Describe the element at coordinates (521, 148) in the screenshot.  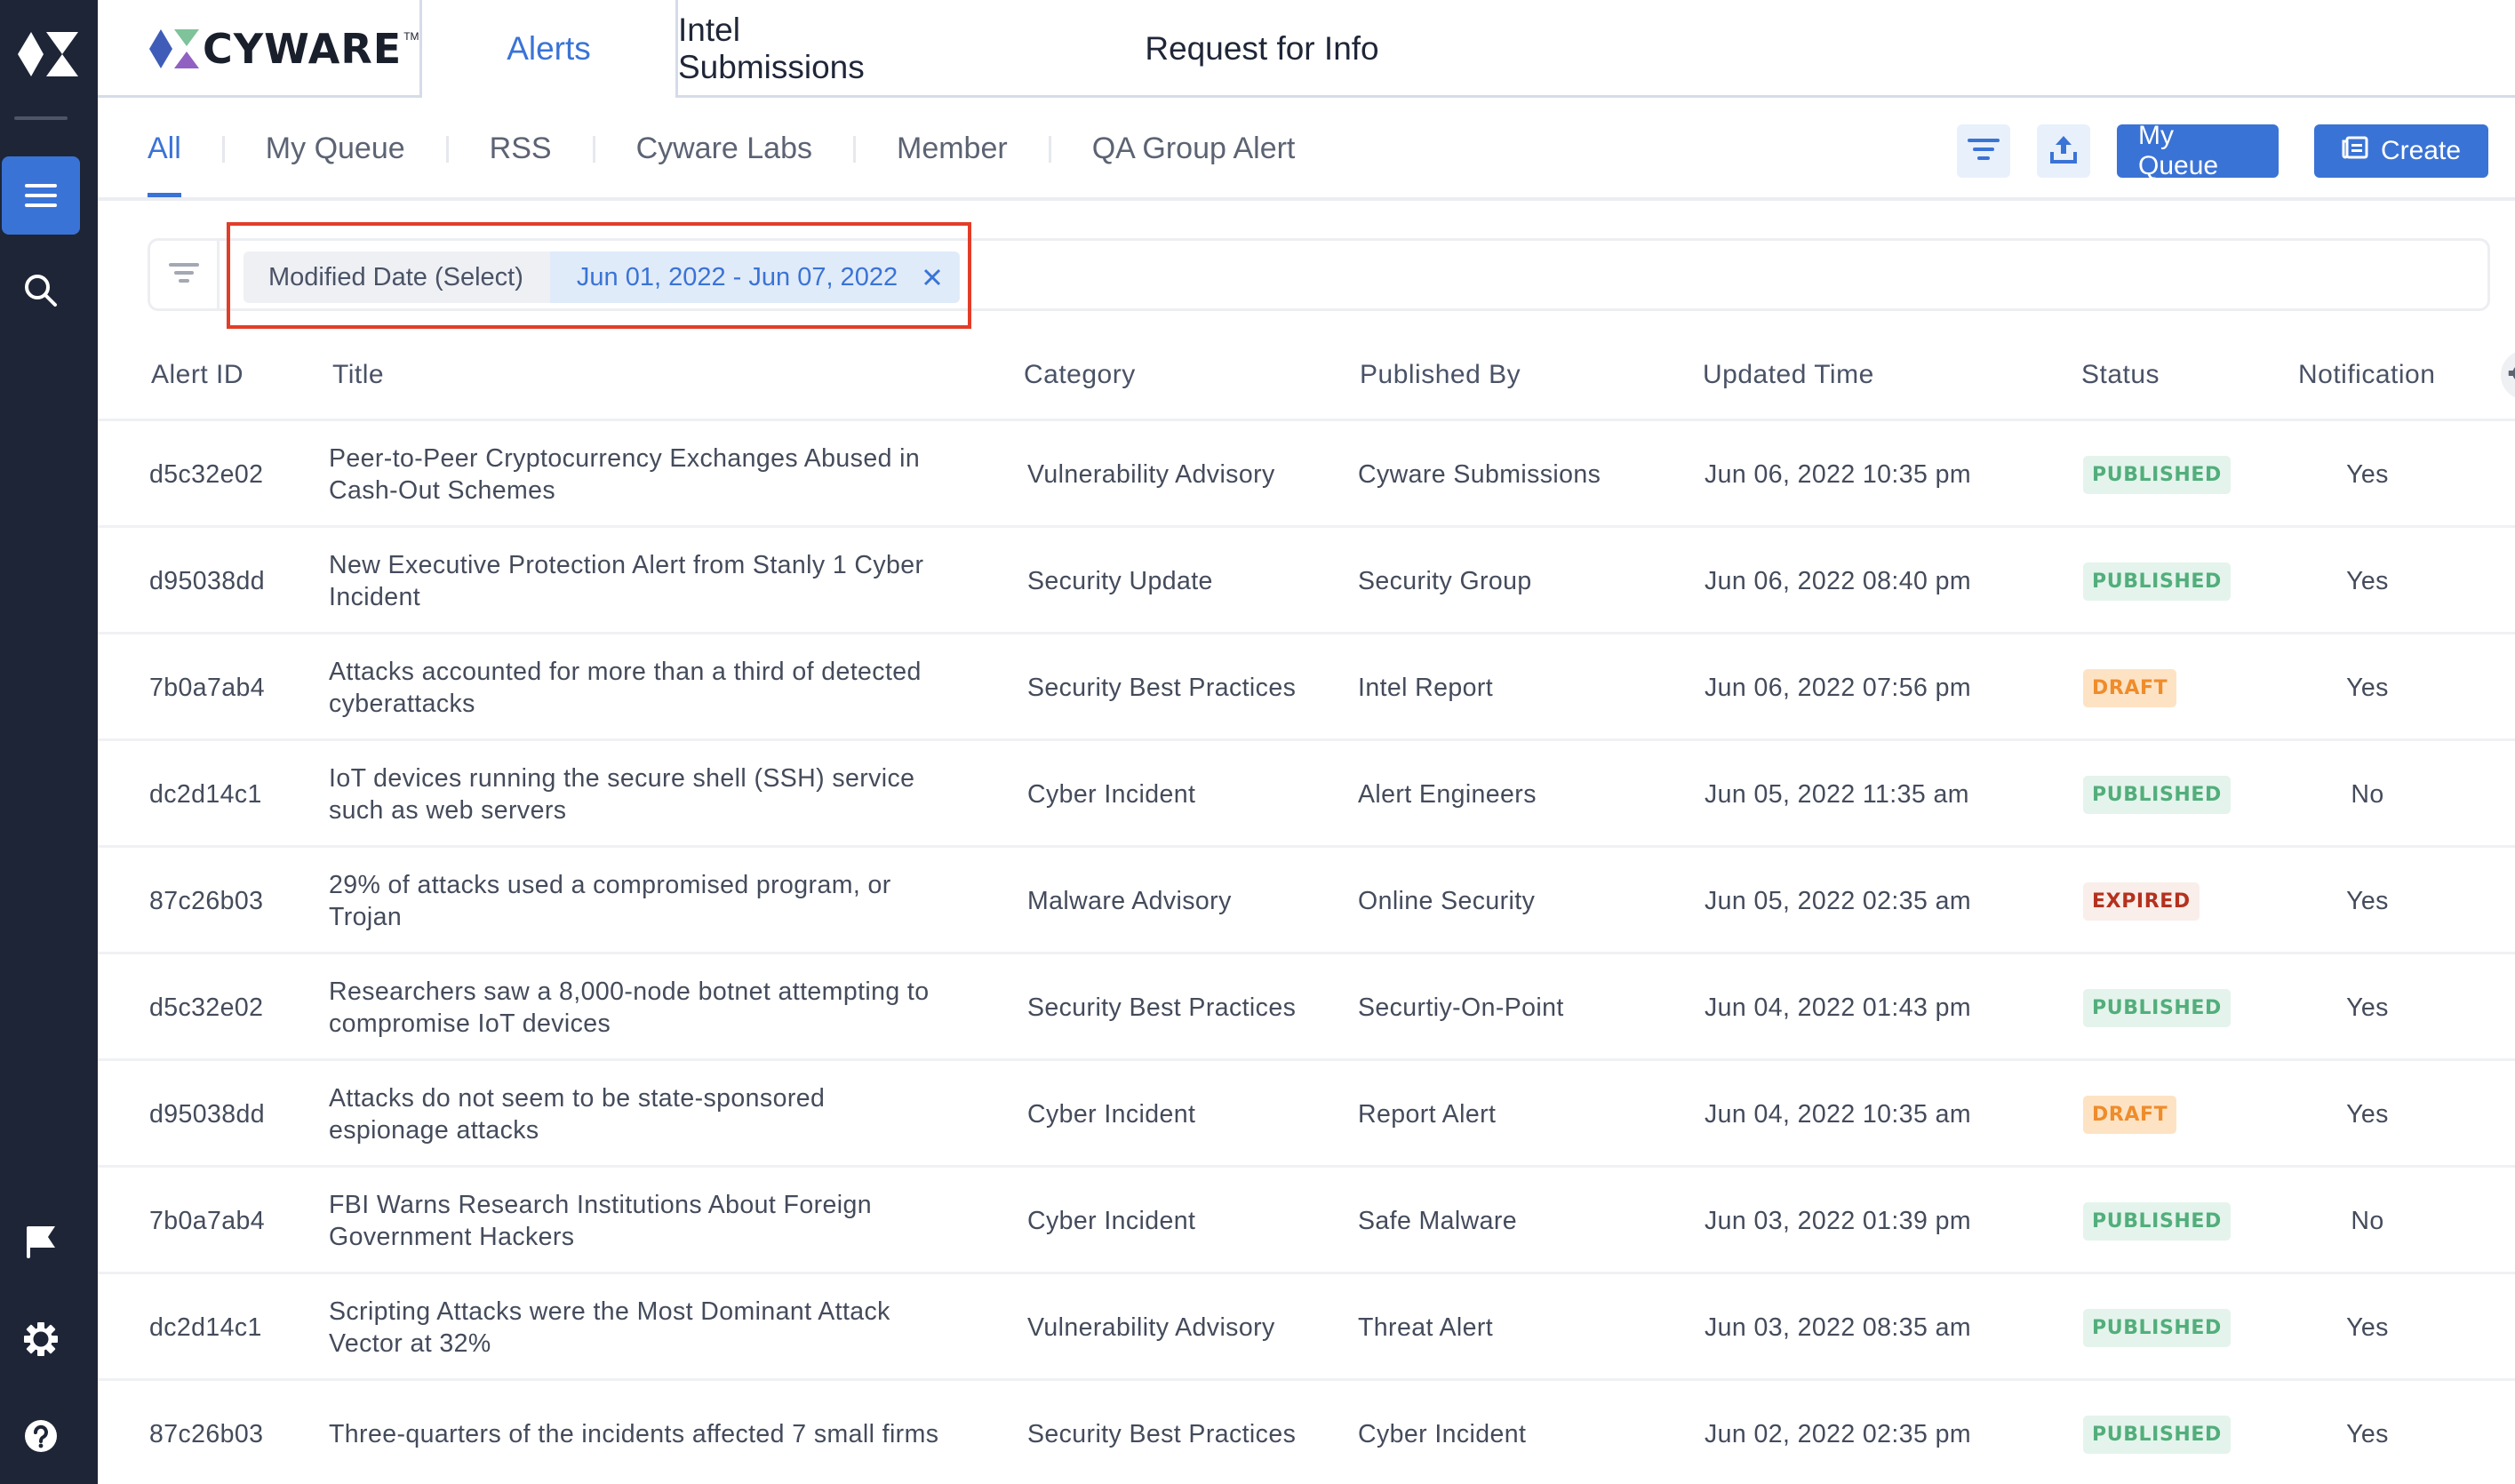
I see `subtab-rss: RSS` at that location.